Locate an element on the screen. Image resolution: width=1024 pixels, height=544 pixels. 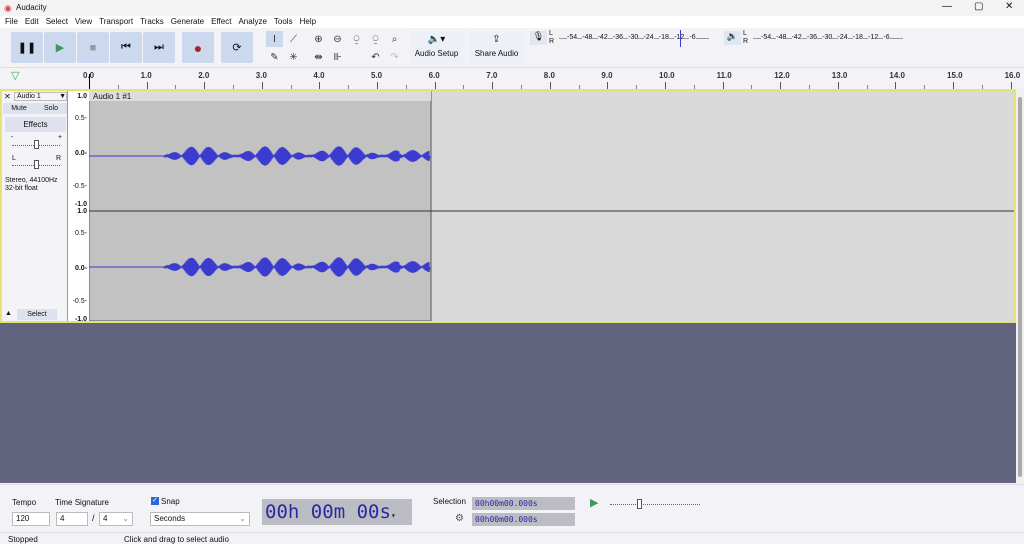
skip-start-button: ⏮ is located at coordinates (126, 47).